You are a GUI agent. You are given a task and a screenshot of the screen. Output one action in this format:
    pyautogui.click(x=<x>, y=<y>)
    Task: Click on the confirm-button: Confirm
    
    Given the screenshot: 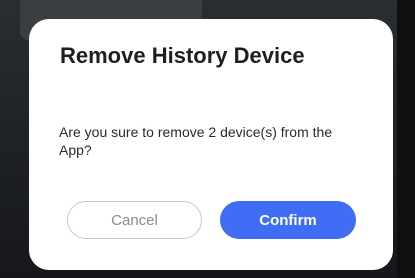 What is the action you would take?
    pyautogui.click(x=288, y=220)
    